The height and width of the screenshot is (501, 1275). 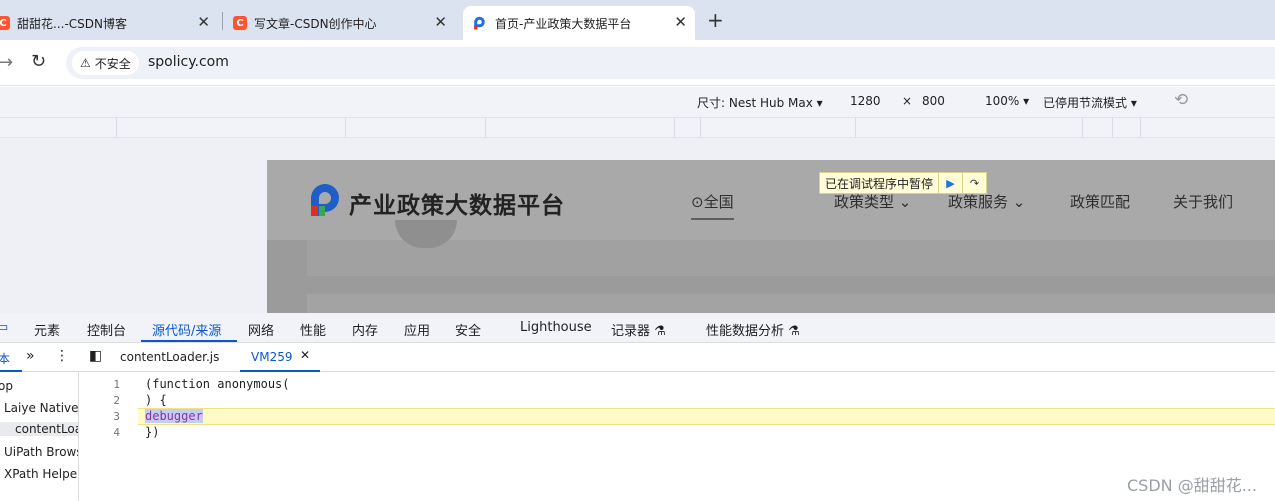 I want to click on zoom-select: 100% ▾, so click(x=1007, y=101).